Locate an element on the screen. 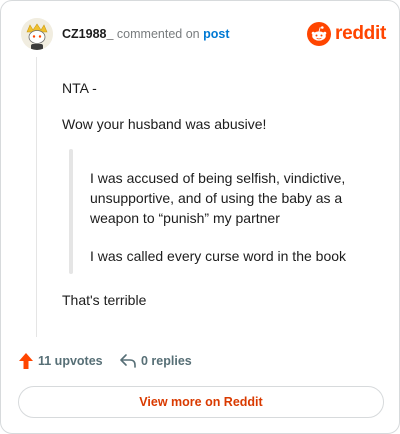 The height and width of the screenshot is (434, 400). upvote-button: 11 upvotes is located at coordinates (60, 361).